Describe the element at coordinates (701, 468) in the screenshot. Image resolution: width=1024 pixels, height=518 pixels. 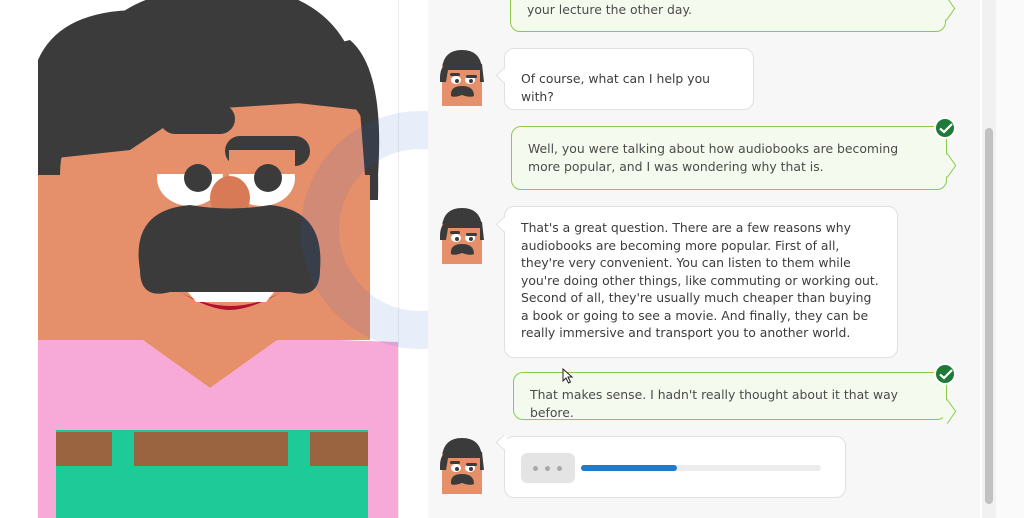
I see `audio-progress-bar` at that location.